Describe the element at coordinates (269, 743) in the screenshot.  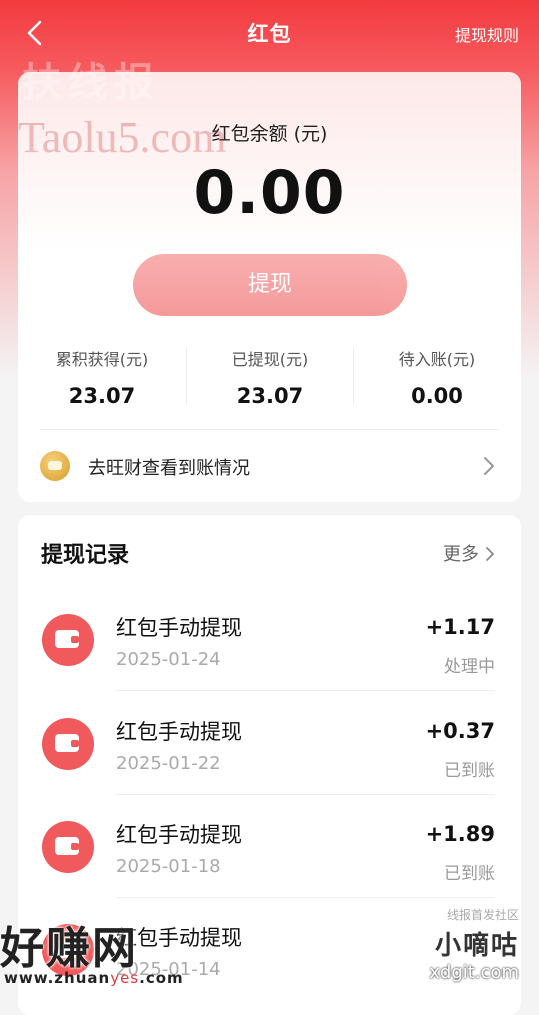
I see `record-item: 红包手动提现 2025-01-22 +0.37 已到账` at that location.